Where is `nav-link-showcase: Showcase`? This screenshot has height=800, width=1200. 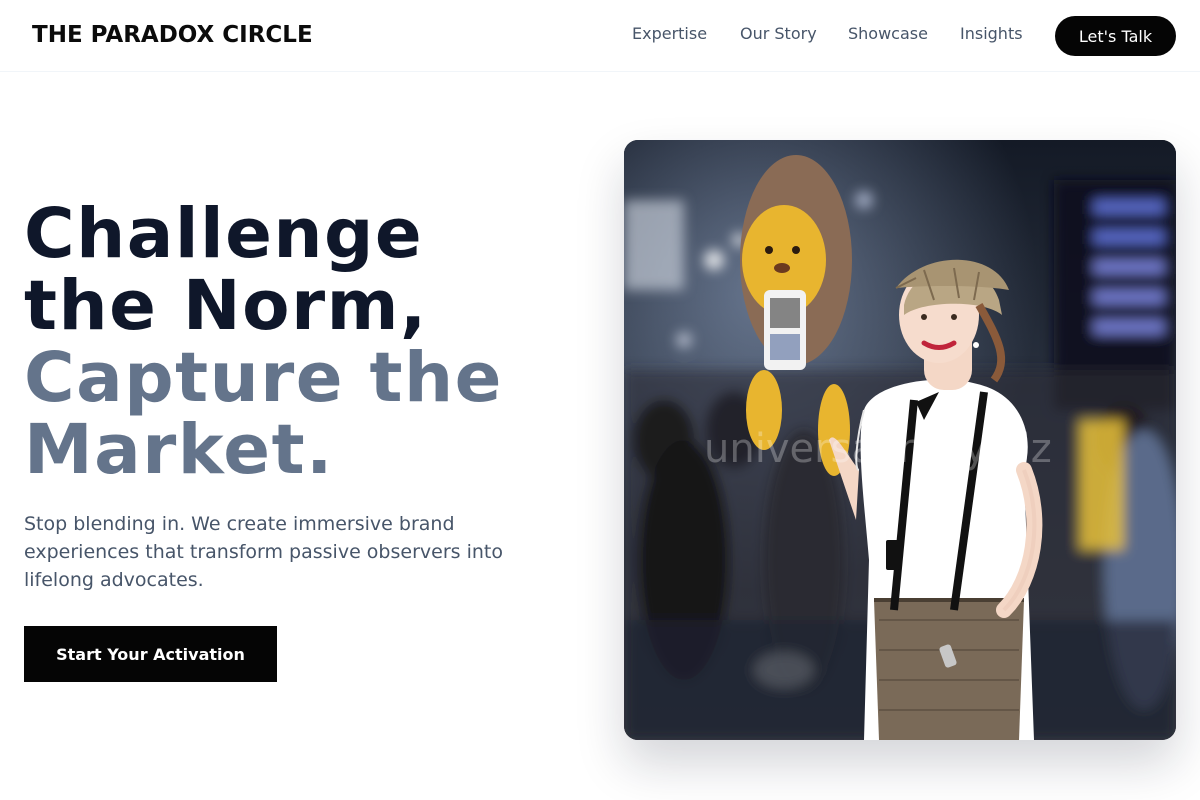
nav-link-showcase: Showcase is located at coordinates (888, 34).